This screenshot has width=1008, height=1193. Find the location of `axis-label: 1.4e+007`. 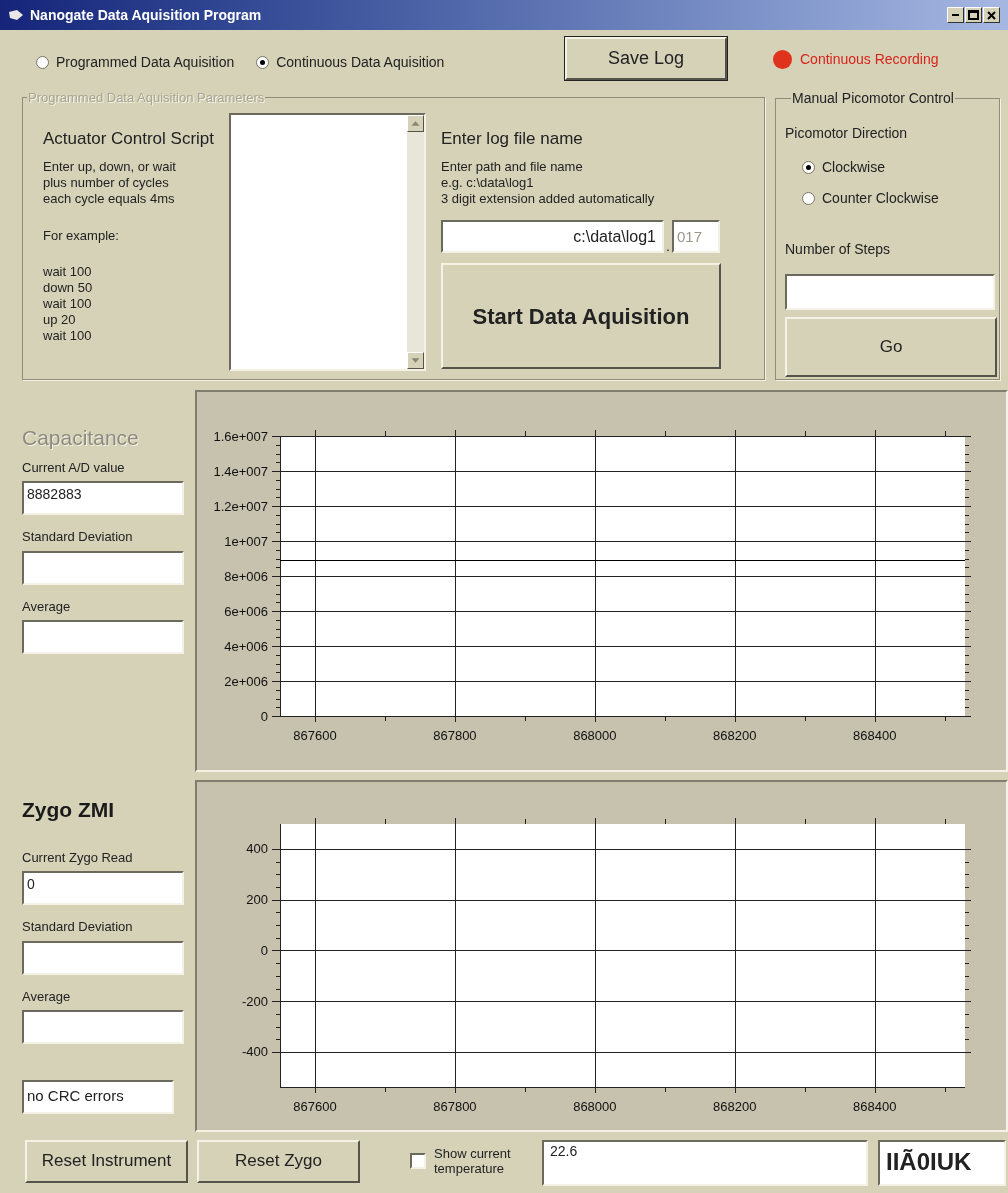

axis-label: 1.4e+007 is located at coordinates (240, 471).